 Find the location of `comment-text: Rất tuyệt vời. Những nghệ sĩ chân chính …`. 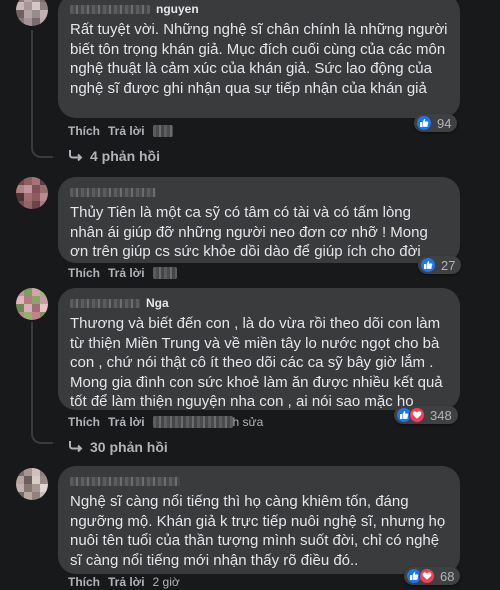

comment-text: Rất tuyệt vời. Những nghệ sĩ chân chính … is located at coordinates (259, 59).